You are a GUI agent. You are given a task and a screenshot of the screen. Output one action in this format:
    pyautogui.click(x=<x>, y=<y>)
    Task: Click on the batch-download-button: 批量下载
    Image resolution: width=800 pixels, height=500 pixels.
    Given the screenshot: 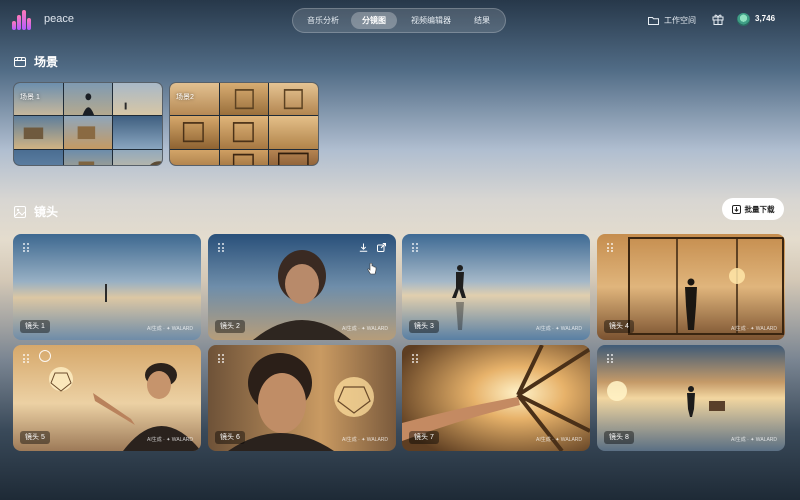 What is the action you would take?
    pyautogui.click(x=753, y=209)
    